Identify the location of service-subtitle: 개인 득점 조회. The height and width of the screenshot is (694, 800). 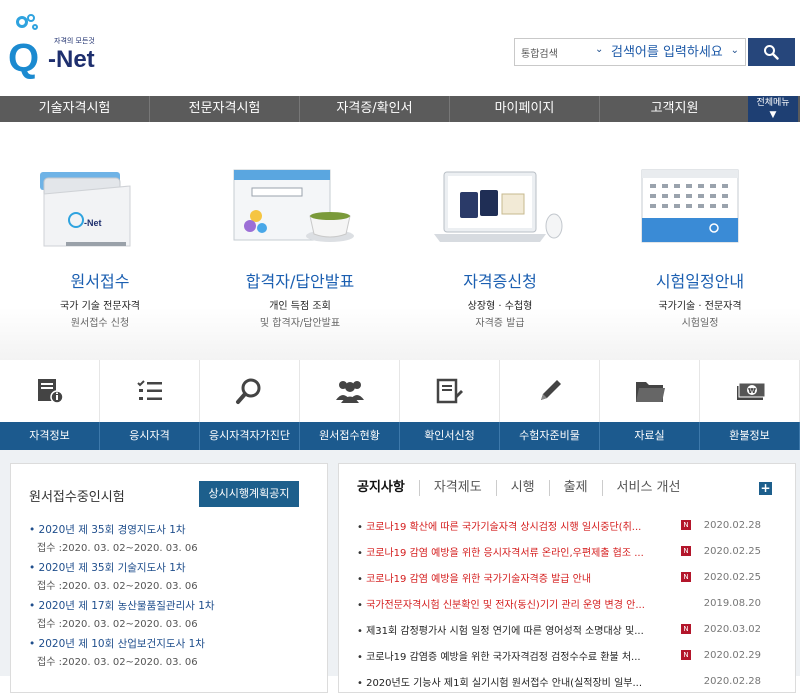
(300, 306).